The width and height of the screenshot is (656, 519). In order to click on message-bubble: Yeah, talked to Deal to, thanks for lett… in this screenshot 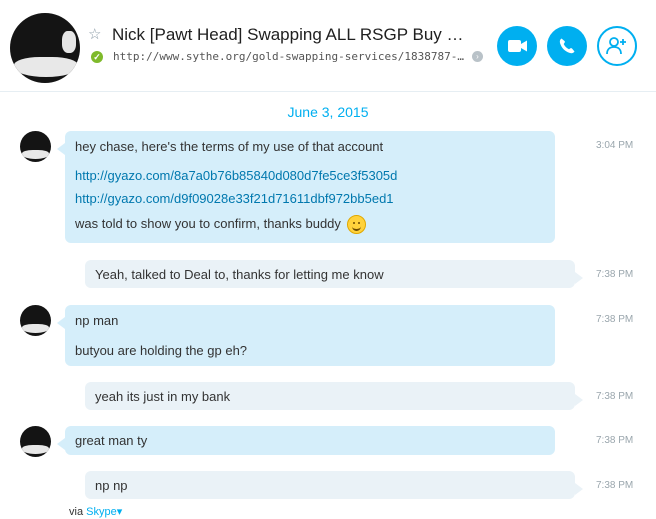, I will do `click(334, 274)`.